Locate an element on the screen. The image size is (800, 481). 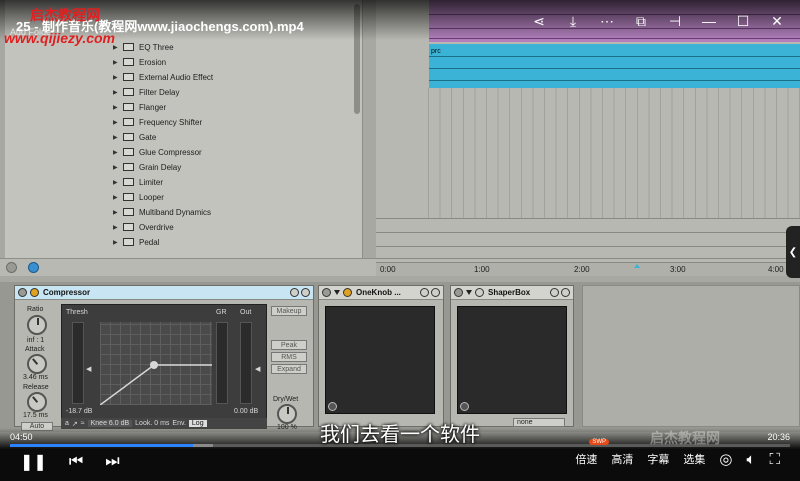
close-icon: ✕ is located at coordinates (777, 21).